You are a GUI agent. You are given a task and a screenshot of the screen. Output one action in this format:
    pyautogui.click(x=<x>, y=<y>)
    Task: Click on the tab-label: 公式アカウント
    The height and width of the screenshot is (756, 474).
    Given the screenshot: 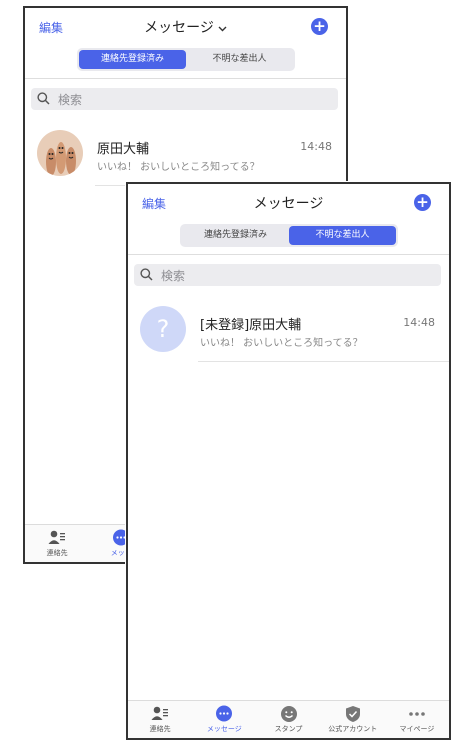 What is the action you would take?
    pyautogui.click(x=353, y=729)
    